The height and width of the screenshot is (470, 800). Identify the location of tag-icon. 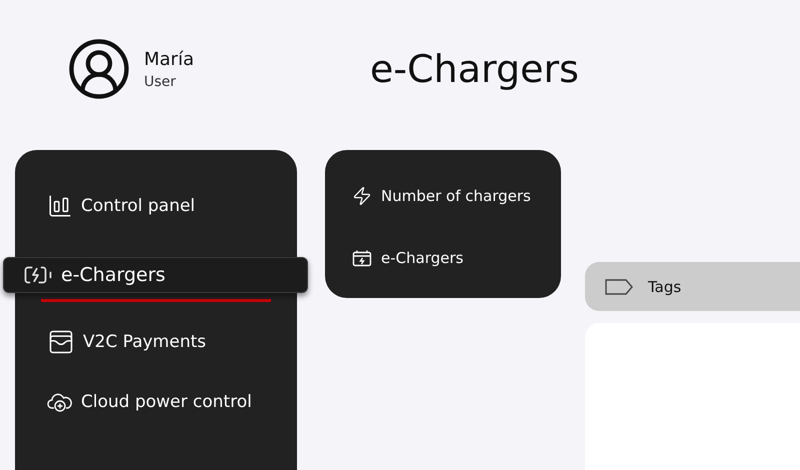
(619, 287).